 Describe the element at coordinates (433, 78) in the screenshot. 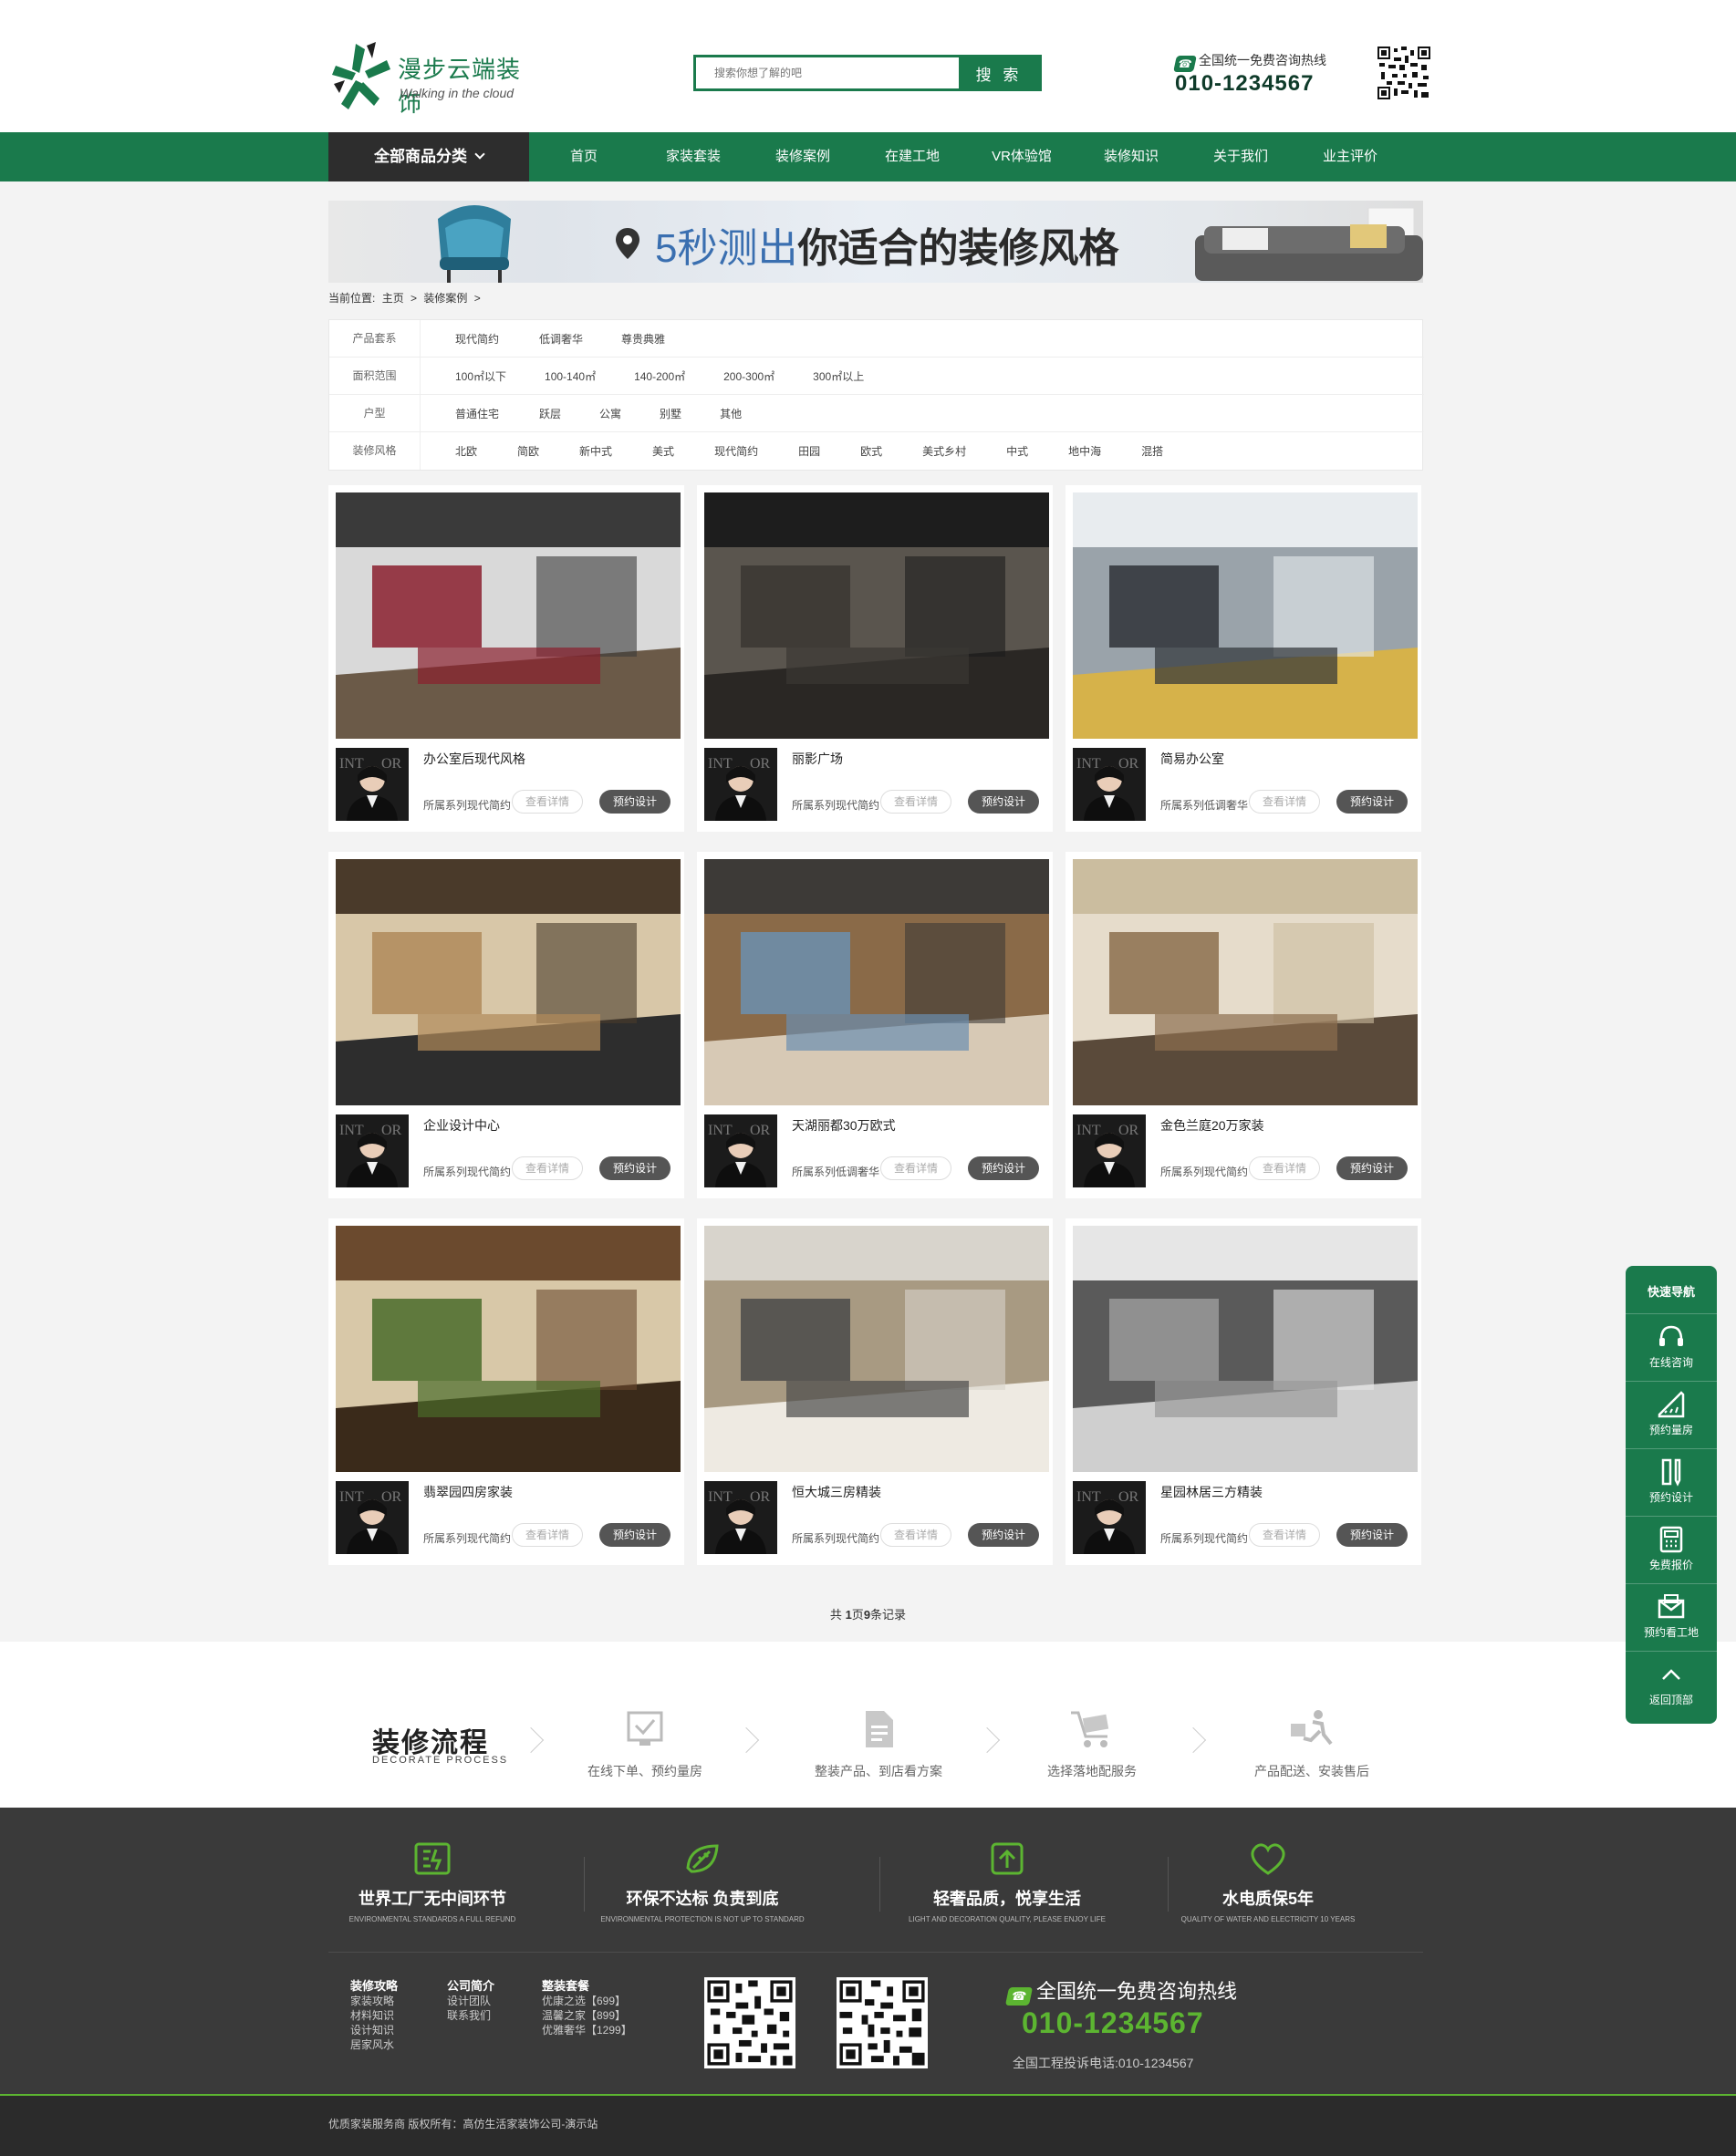

I see `logo: 漫步云端装饰 Walking in the cloud` at that location.